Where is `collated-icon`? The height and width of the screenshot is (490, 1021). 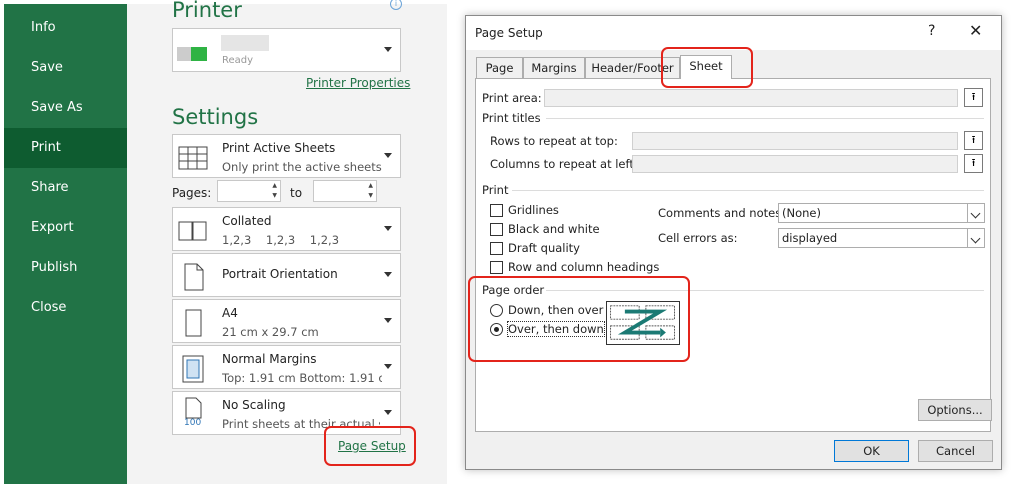 collated-icon is located at coordinates (192, 231).